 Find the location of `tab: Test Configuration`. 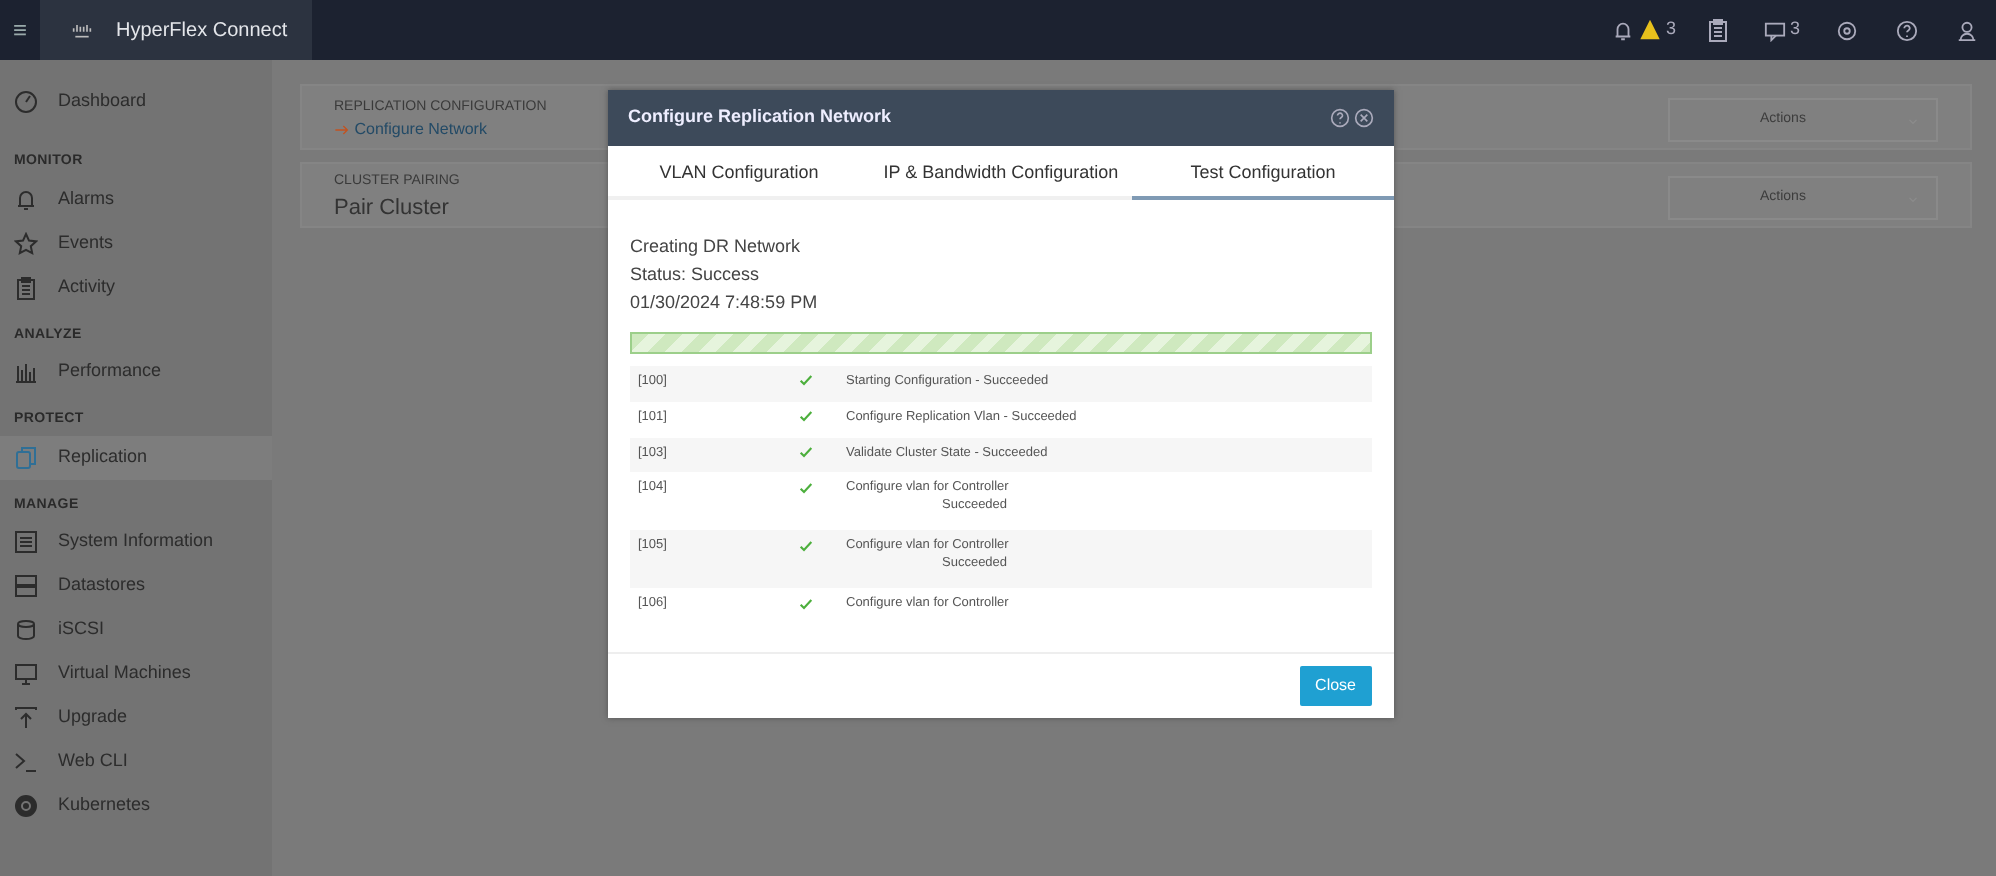

tab: Test Configuration is located at coordinates (1263, 173).